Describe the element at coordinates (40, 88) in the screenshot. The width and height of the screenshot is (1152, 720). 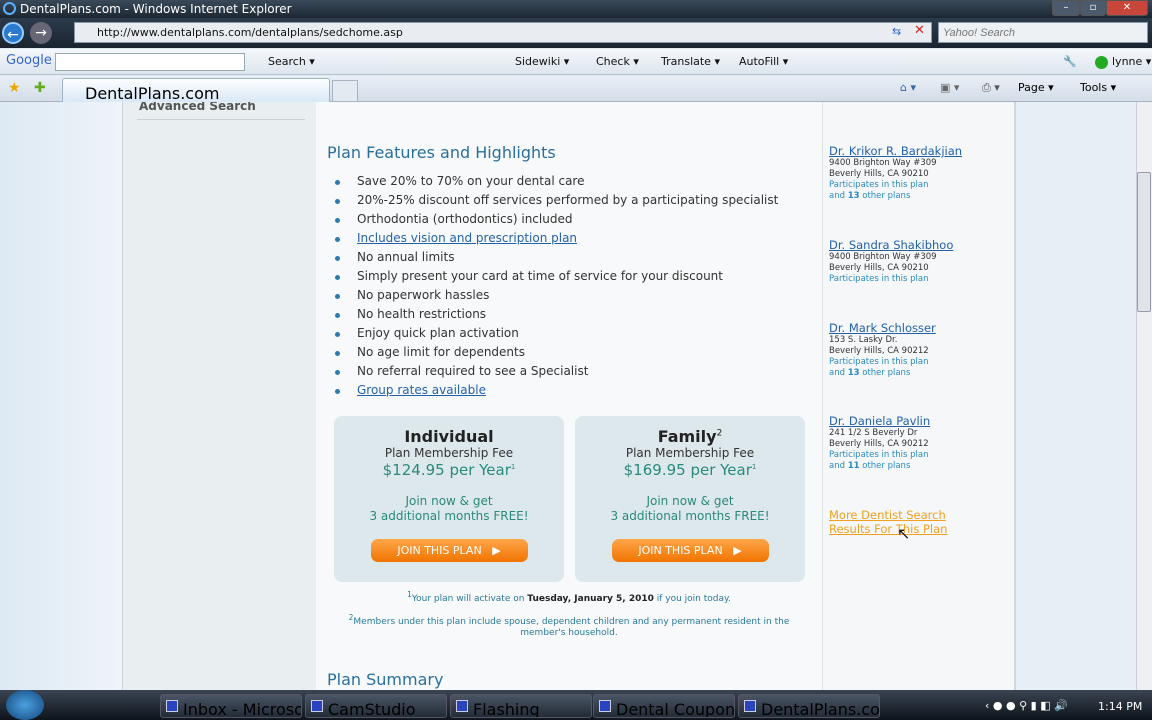
I see `add-favorite-icon: ✚` at that location.